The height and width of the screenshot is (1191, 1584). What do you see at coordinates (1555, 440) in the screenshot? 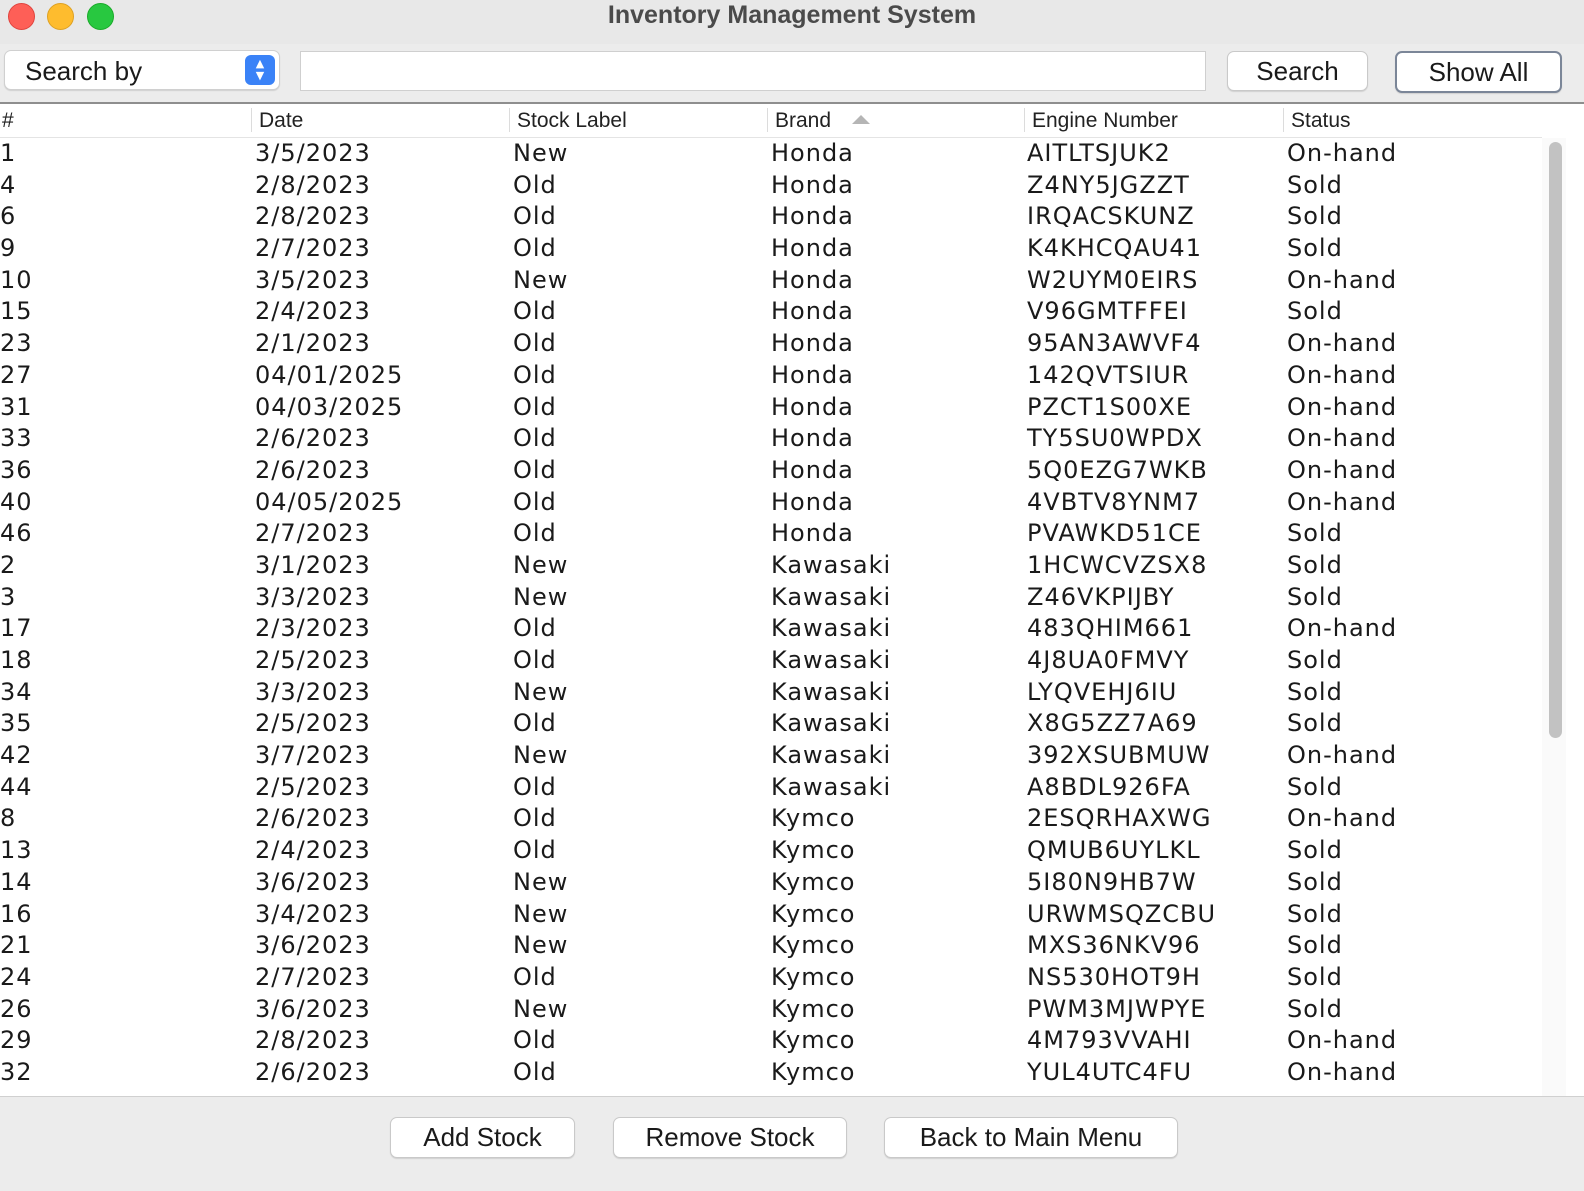
I see `scrollbar-thumb` at bounding box center [1555, 440].